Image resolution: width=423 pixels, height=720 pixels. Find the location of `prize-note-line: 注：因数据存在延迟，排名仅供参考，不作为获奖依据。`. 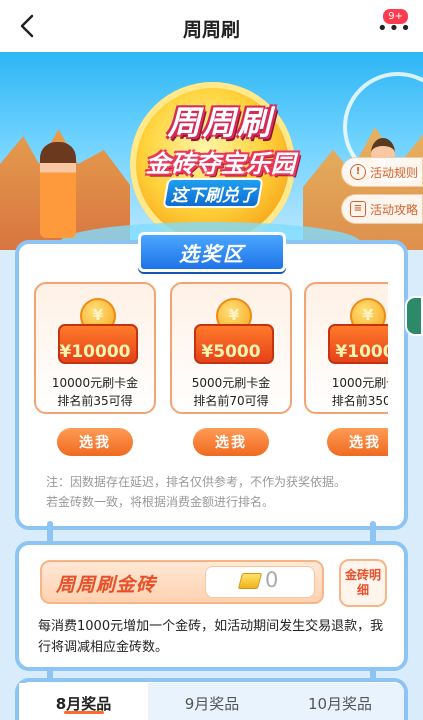

prize-note-line: 注：因数据存在延迟，排名仅供参考，不作为获奖依据。 is located at coordinates (196, 482).